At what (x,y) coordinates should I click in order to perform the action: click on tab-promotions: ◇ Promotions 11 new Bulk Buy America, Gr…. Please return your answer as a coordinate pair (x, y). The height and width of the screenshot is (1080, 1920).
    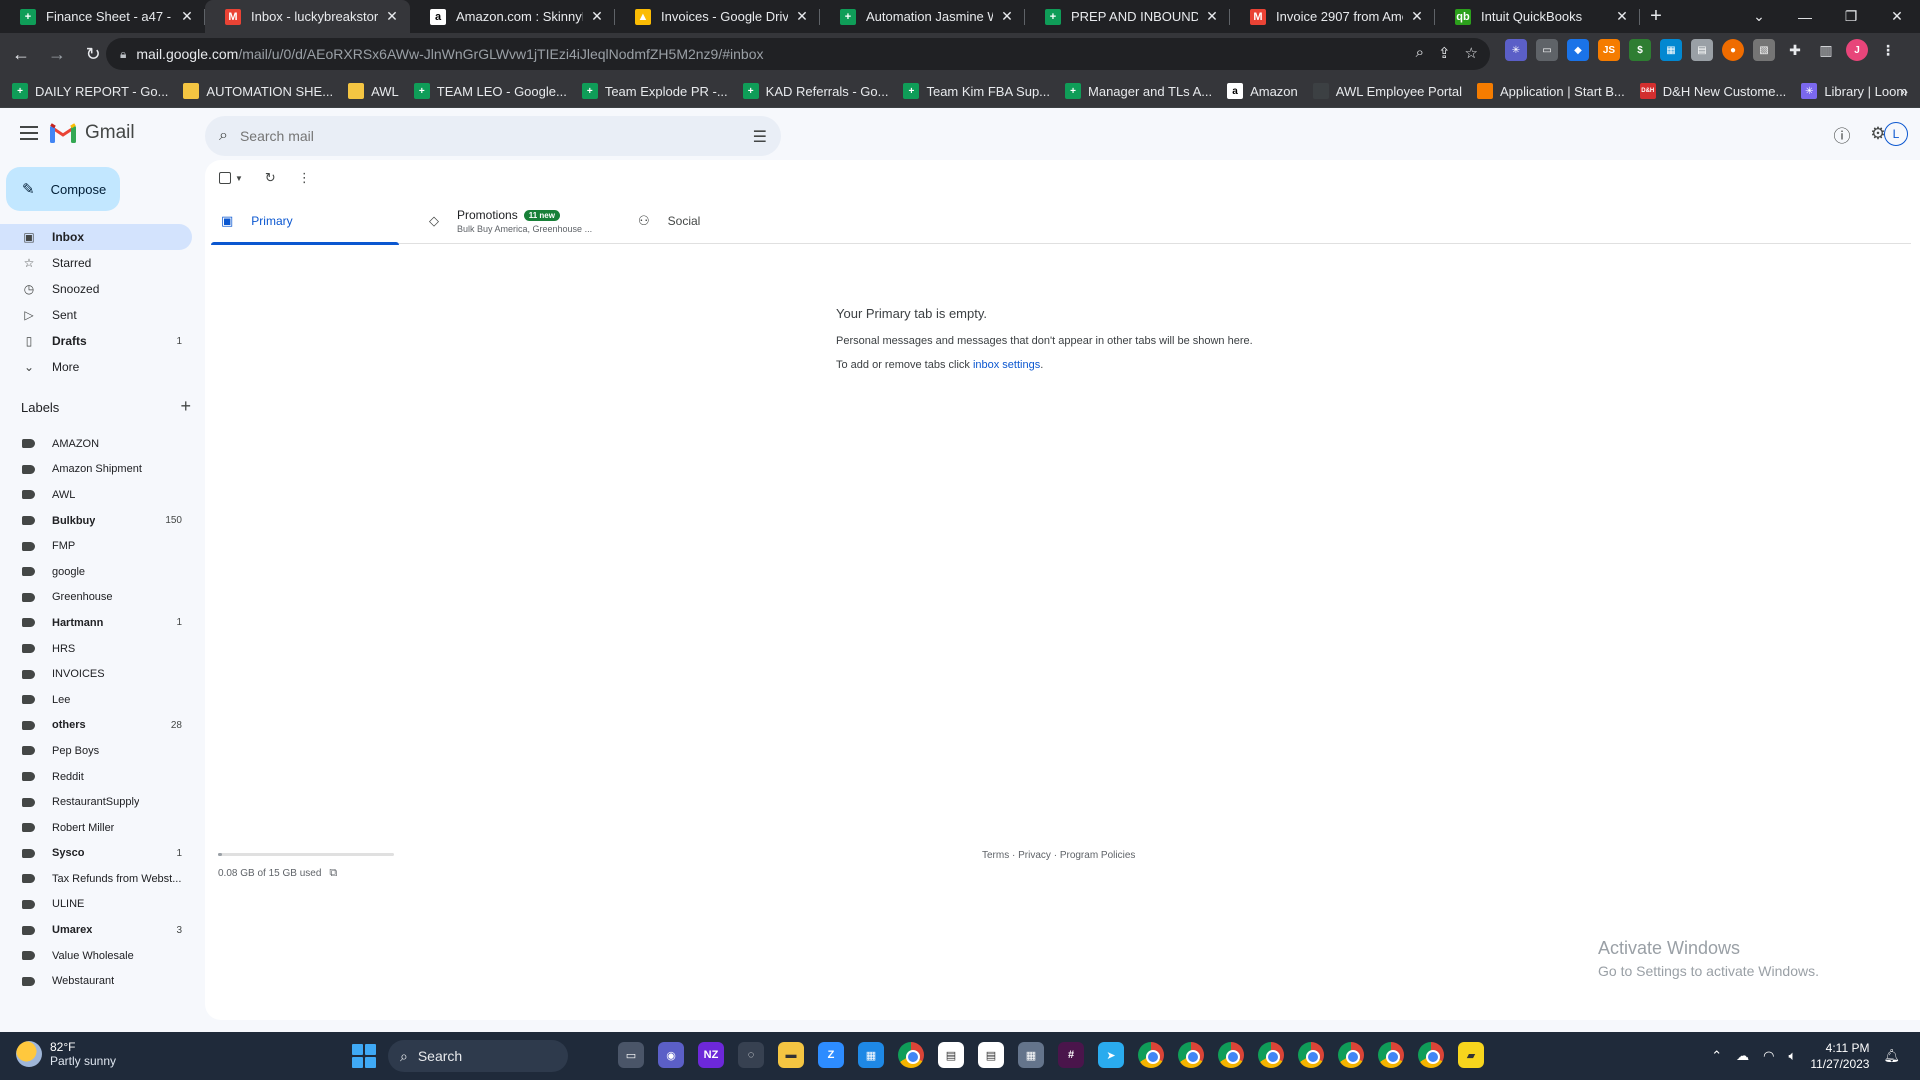
    Looking at the image, I should click on (513, 221).